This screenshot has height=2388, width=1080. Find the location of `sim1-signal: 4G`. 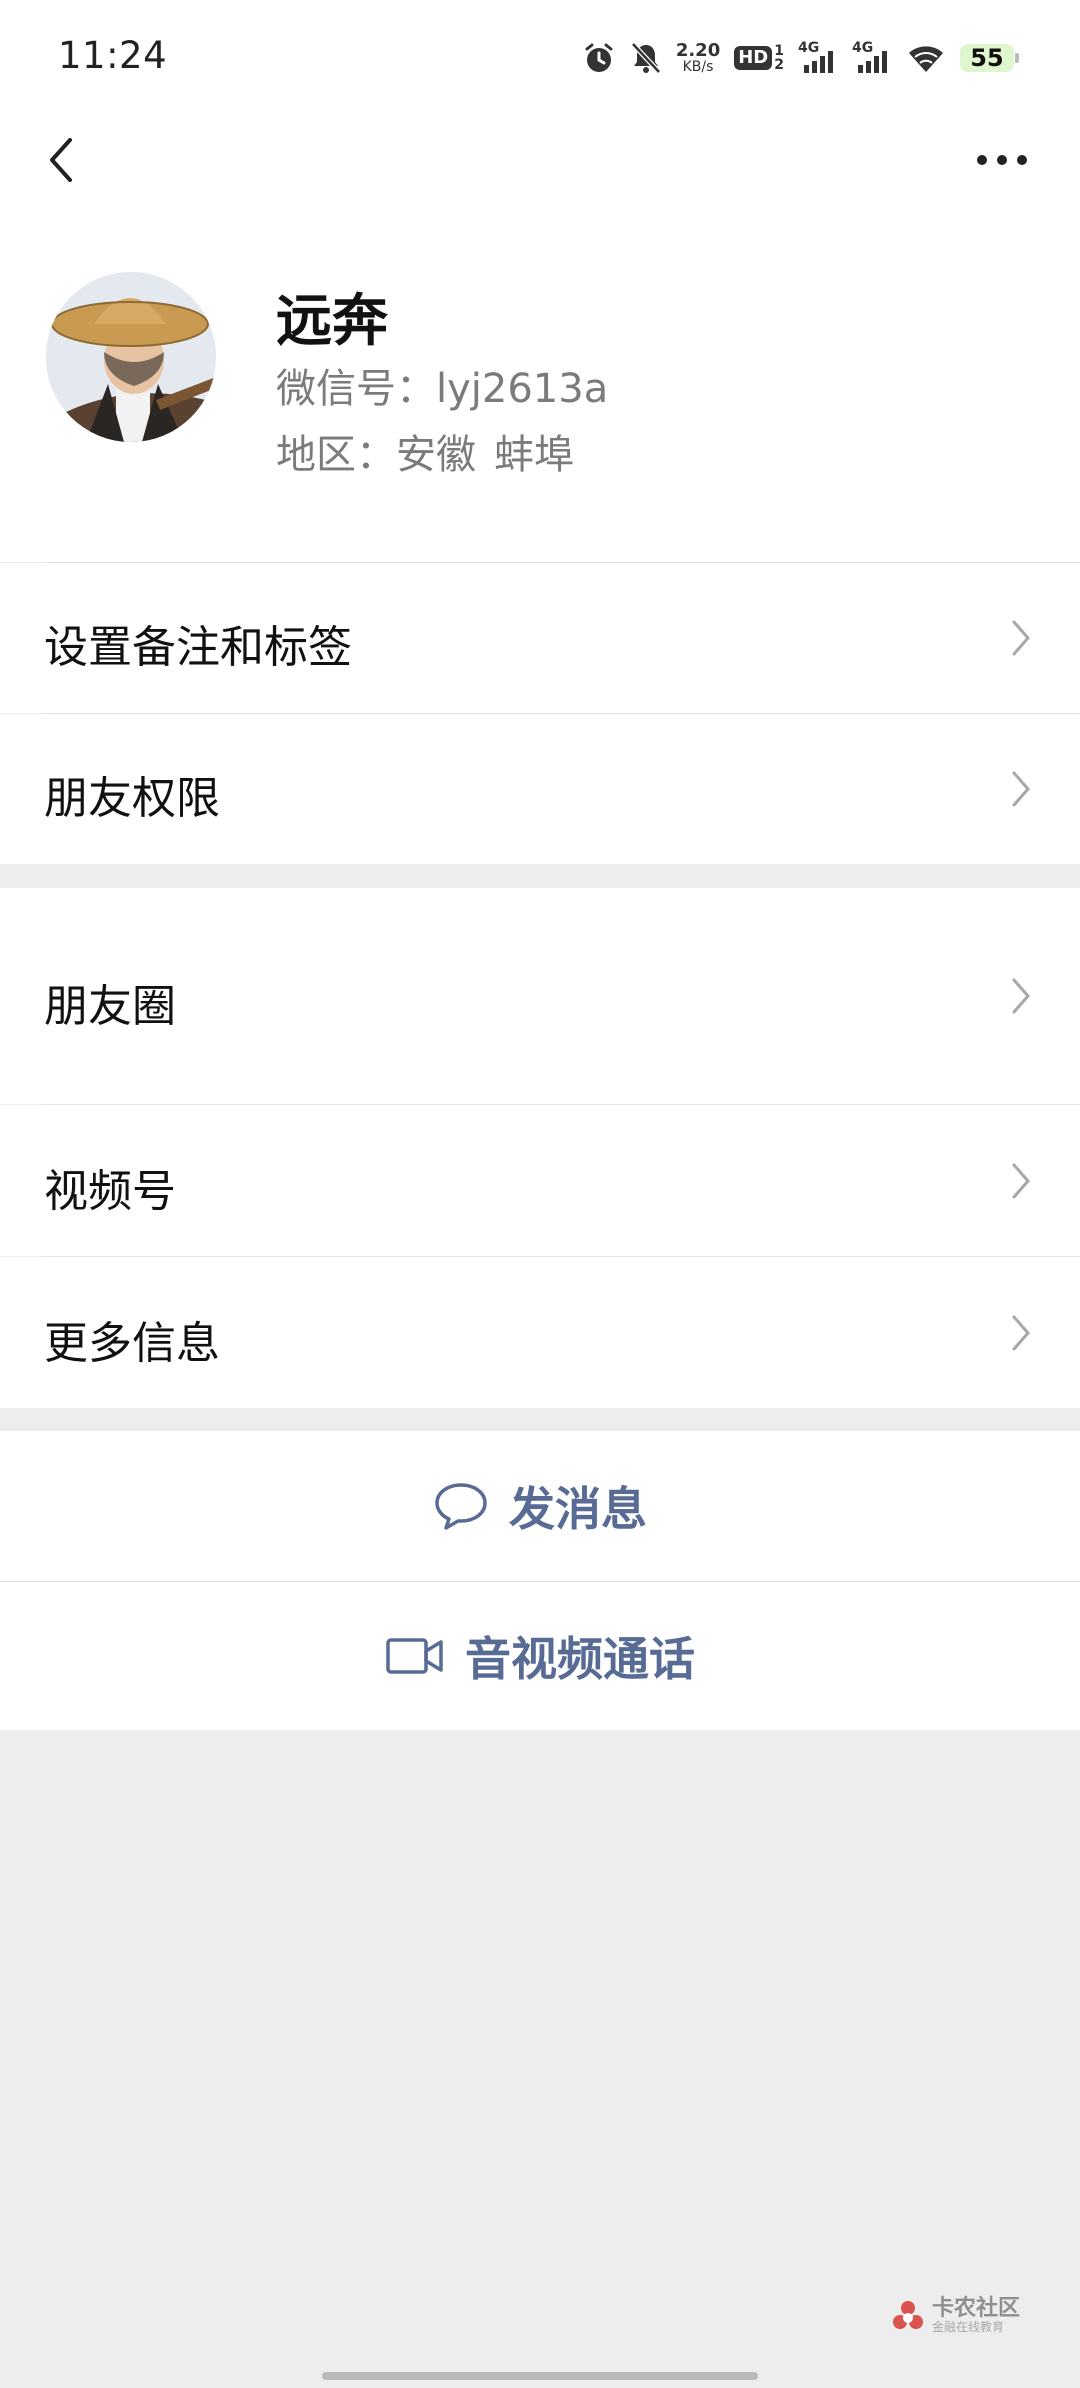

sim1-signal: 4G is located at coordinates (818, 58).